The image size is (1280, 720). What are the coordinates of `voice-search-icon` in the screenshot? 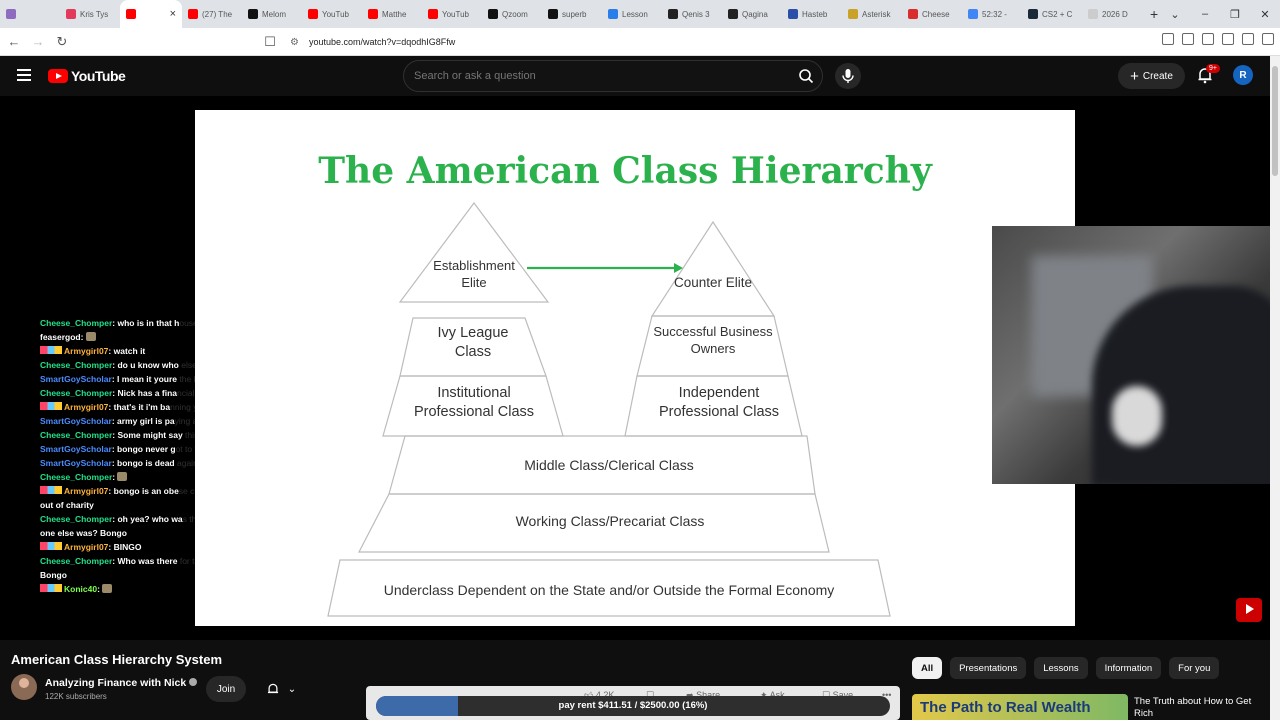 It's located at (848, 76).